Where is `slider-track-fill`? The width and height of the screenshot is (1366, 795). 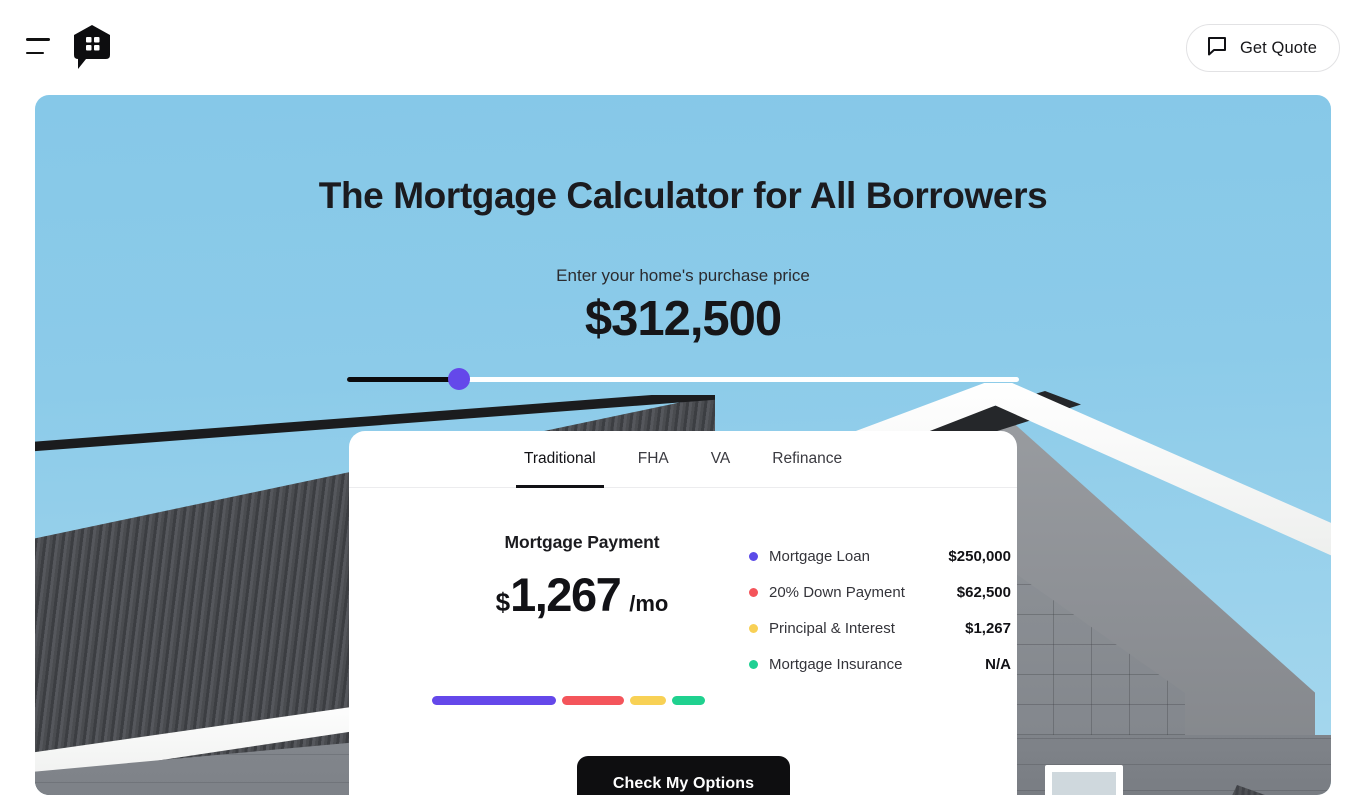 slider-track-fill is located at coordinates (403, 379).